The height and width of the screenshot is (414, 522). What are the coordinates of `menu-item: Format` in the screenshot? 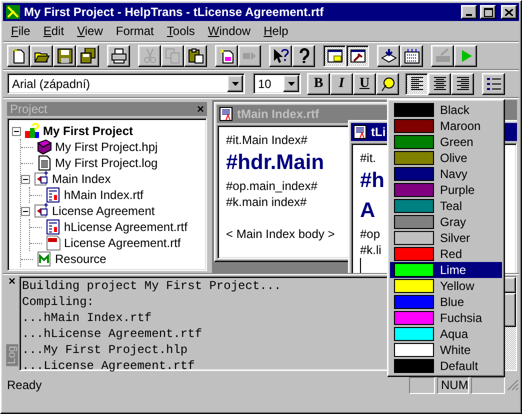 It's located at (135, 31).